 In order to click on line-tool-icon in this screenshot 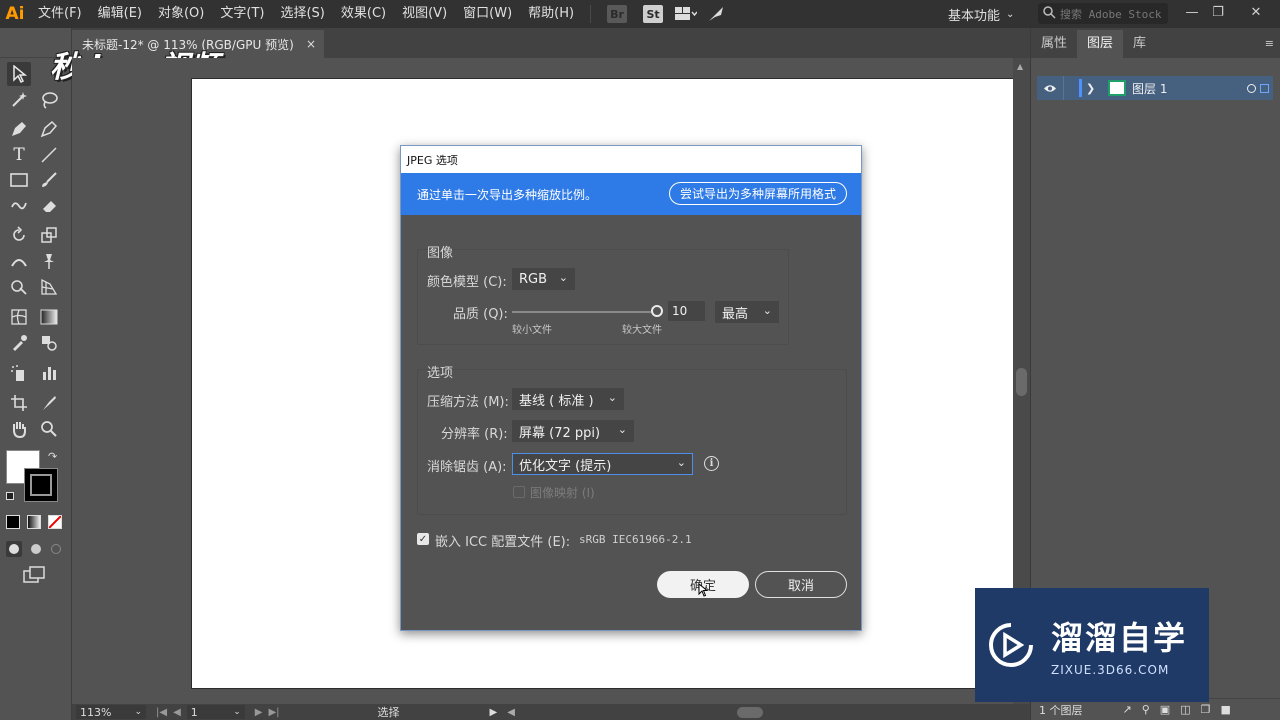, I will do `click(49, 155)`.